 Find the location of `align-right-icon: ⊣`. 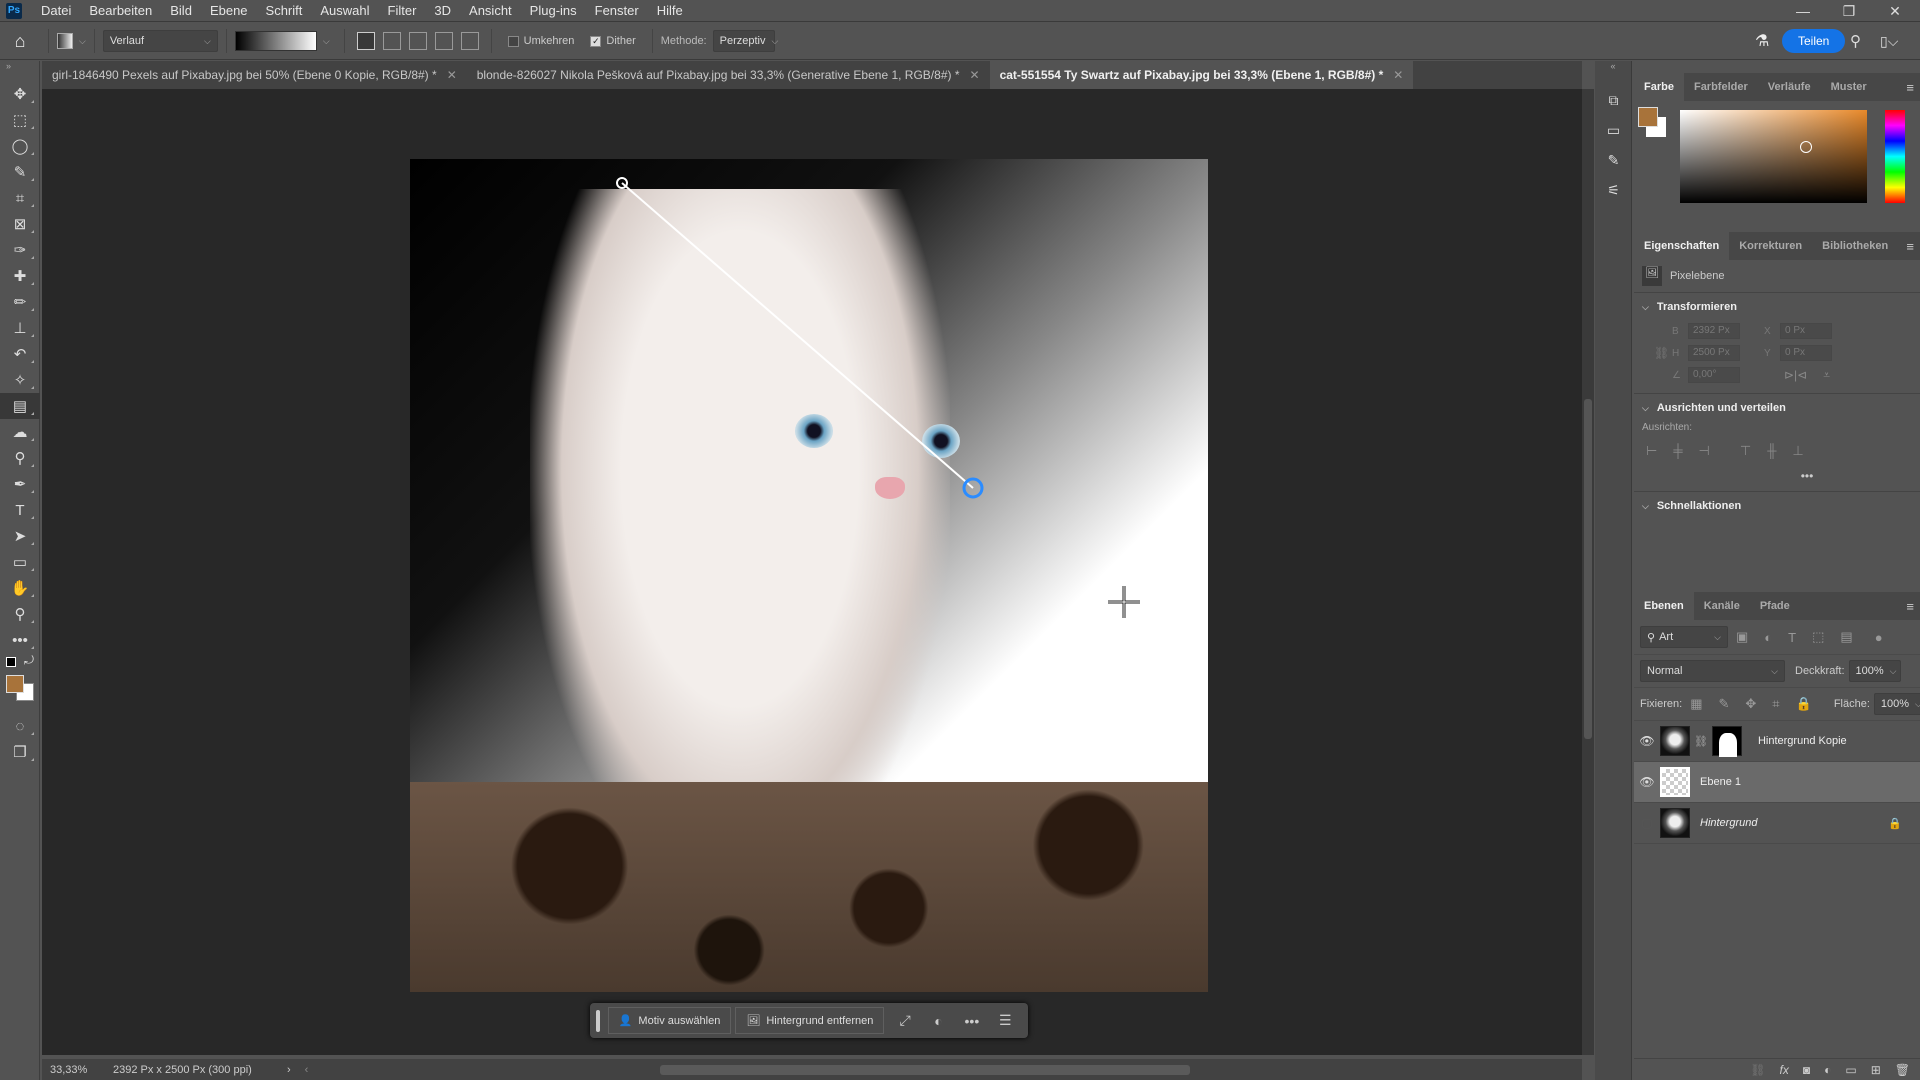

align-right-icon: ⊣ is located at coordinates (1704, 451).